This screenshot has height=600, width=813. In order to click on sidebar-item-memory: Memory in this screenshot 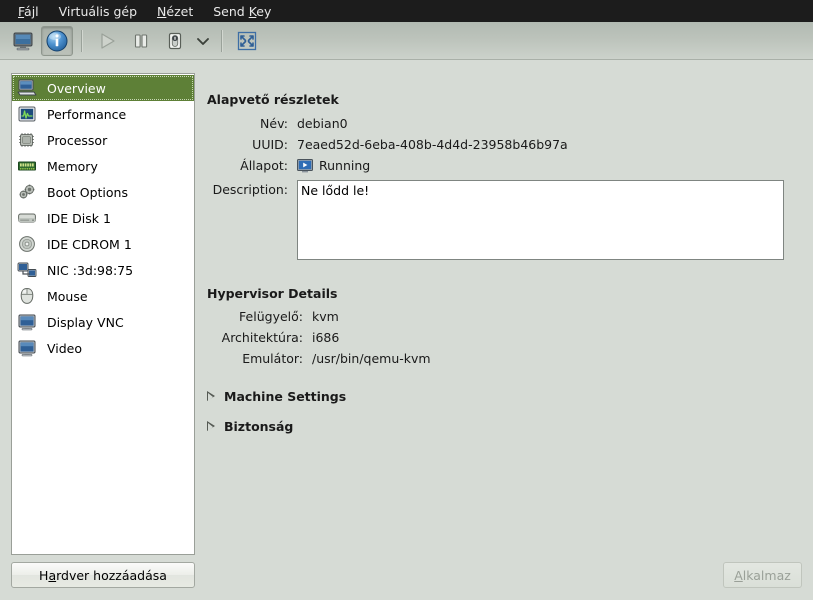, I will do `click(103, 166)`.